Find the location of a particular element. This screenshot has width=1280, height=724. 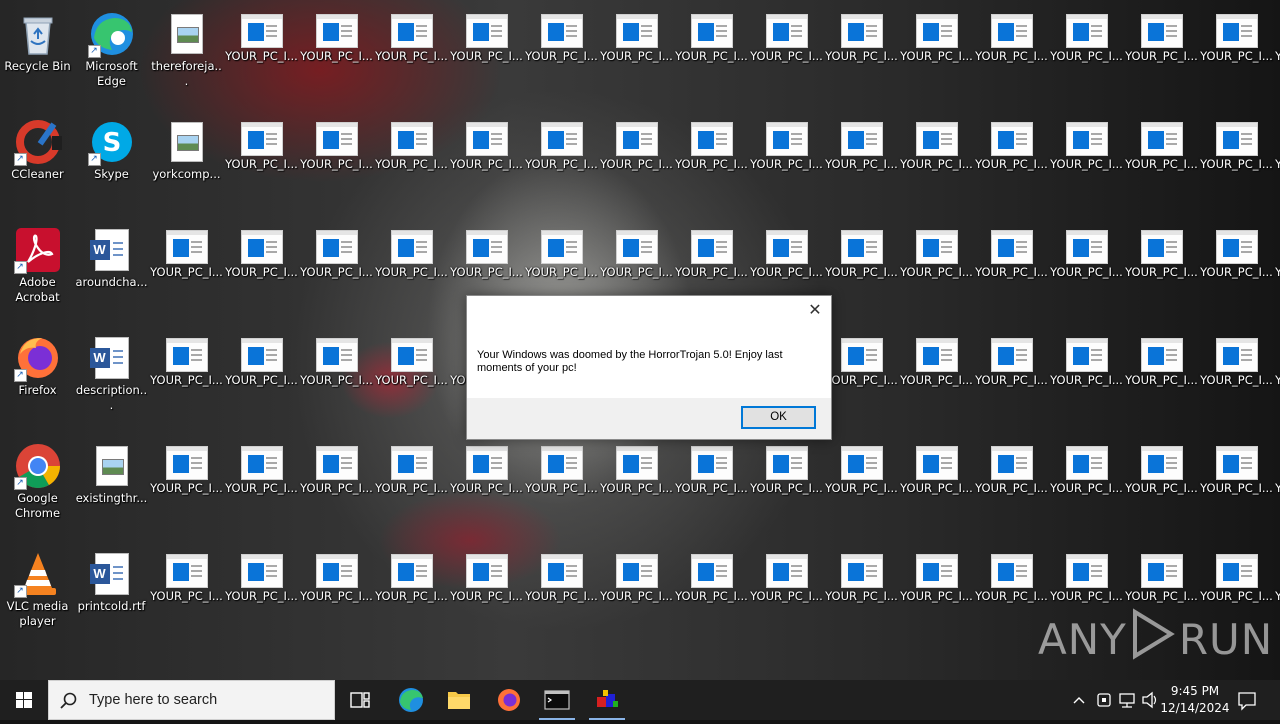

ok-button: OK is located at coordinates (778, 417).